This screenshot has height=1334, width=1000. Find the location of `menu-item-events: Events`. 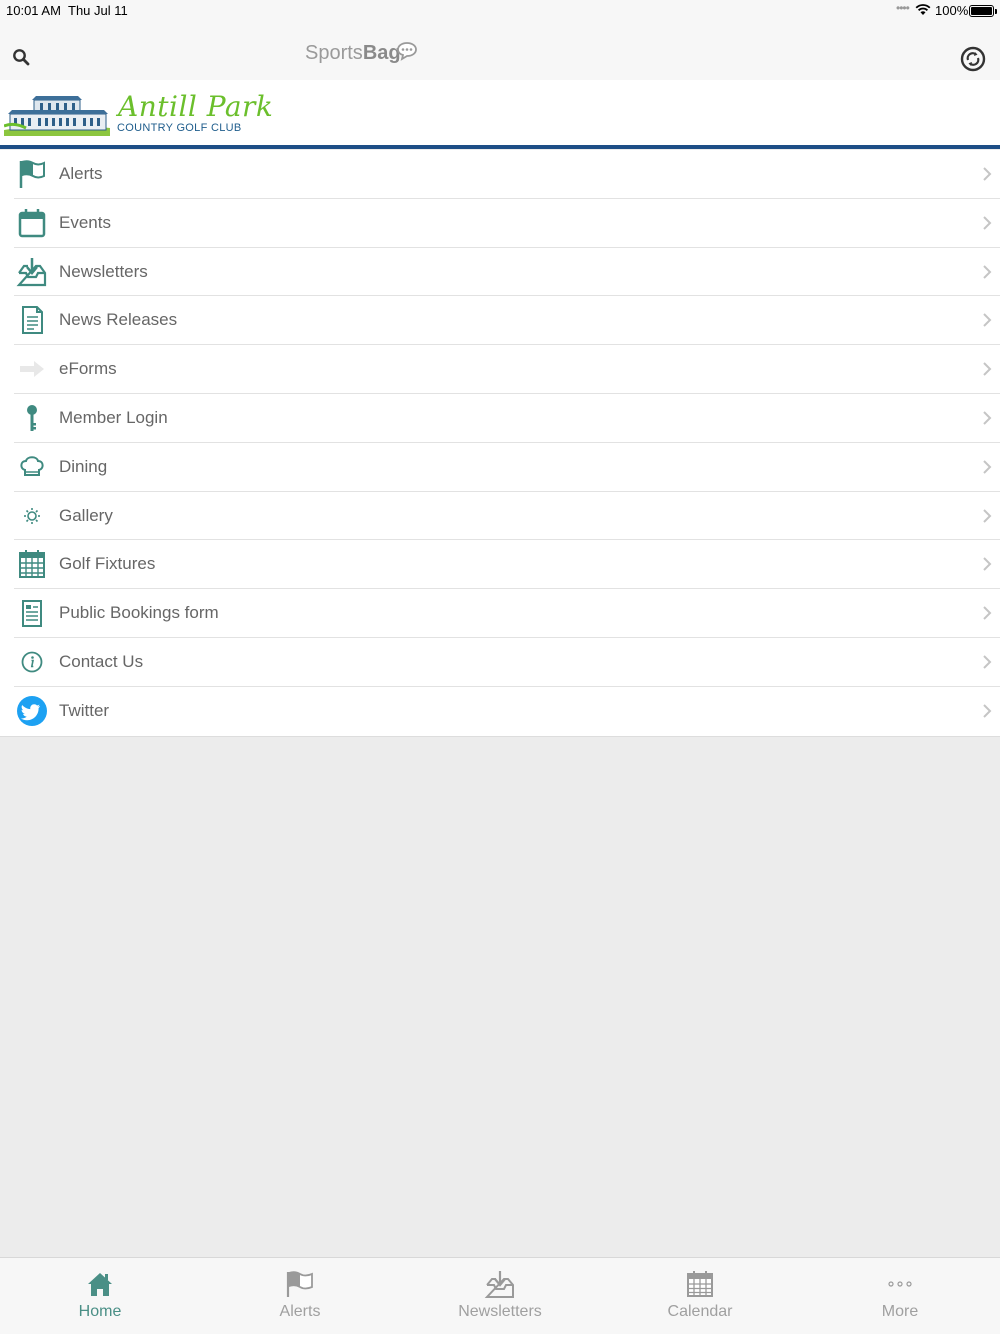

menu-item-events: Events is located at coordinates (507, 223).